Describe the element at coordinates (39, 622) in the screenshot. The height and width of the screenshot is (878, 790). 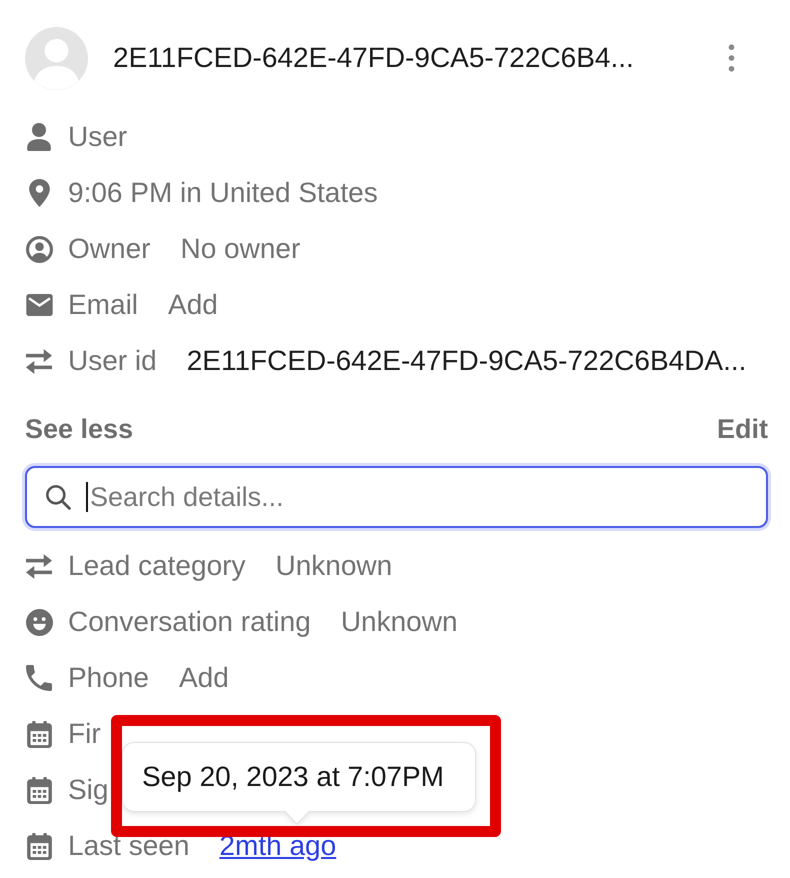
I see `smiley-icon` at that location.